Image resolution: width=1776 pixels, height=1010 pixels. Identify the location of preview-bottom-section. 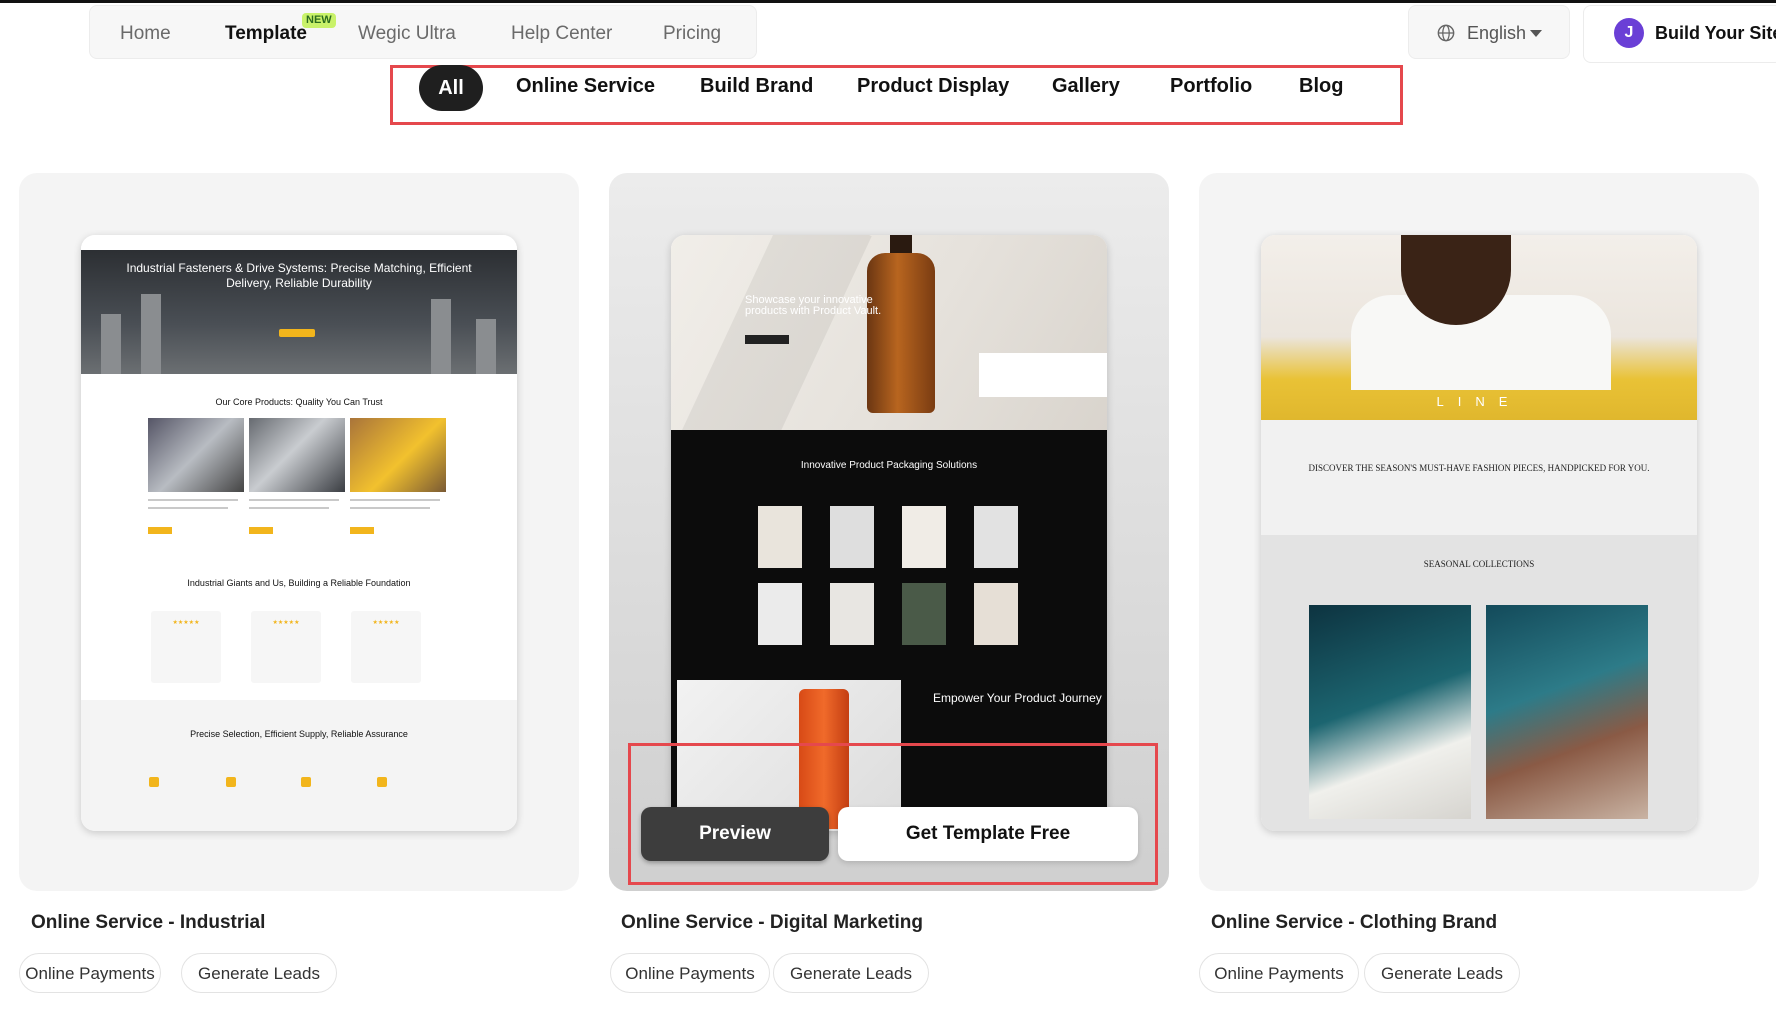
(299, 765).